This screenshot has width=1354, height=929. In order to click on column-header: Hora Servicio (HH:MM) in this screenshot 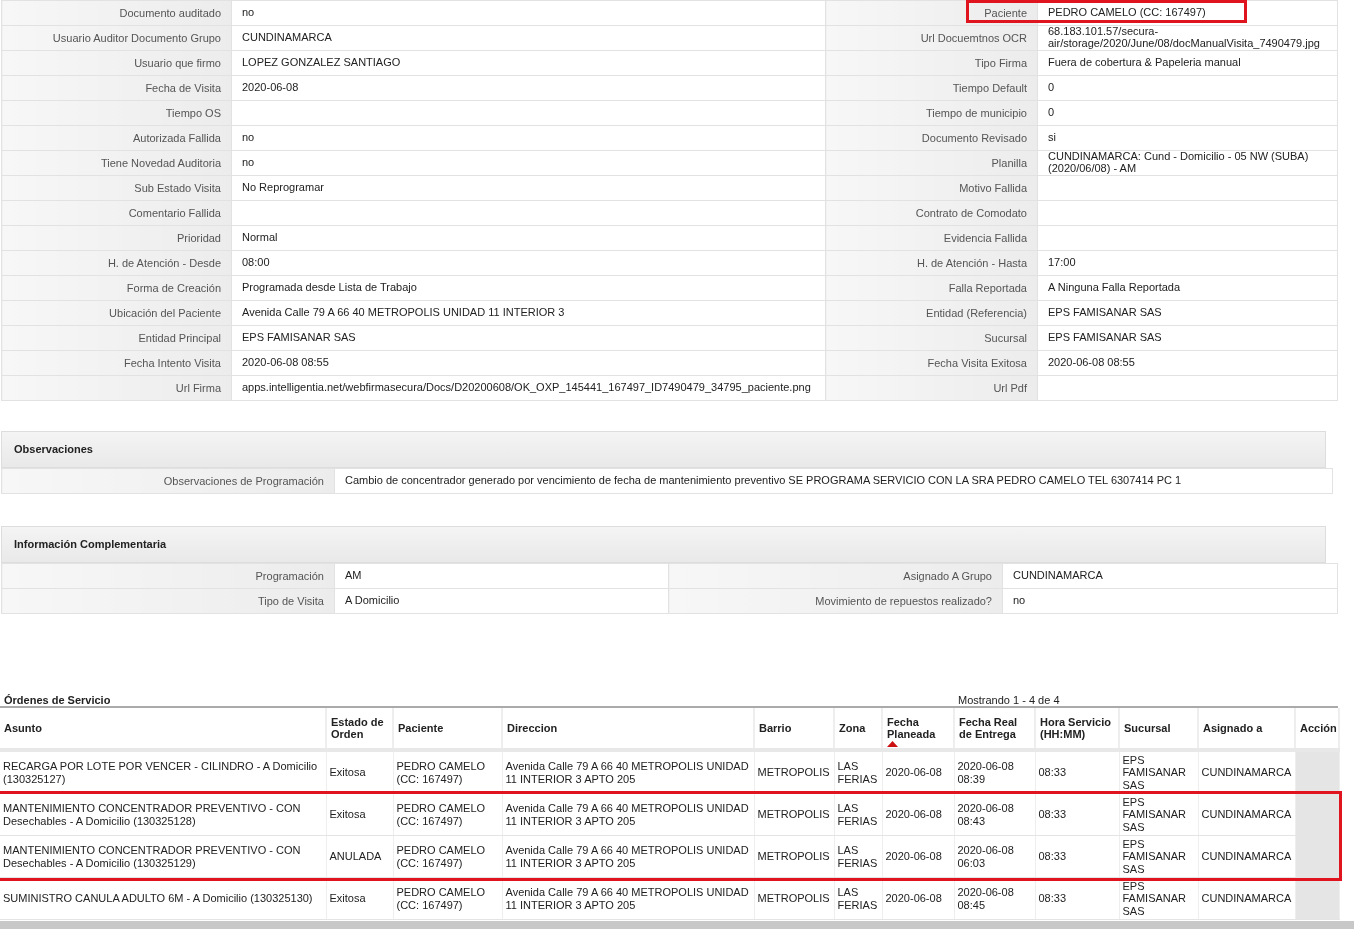, I will do `click(1077, 729)`.